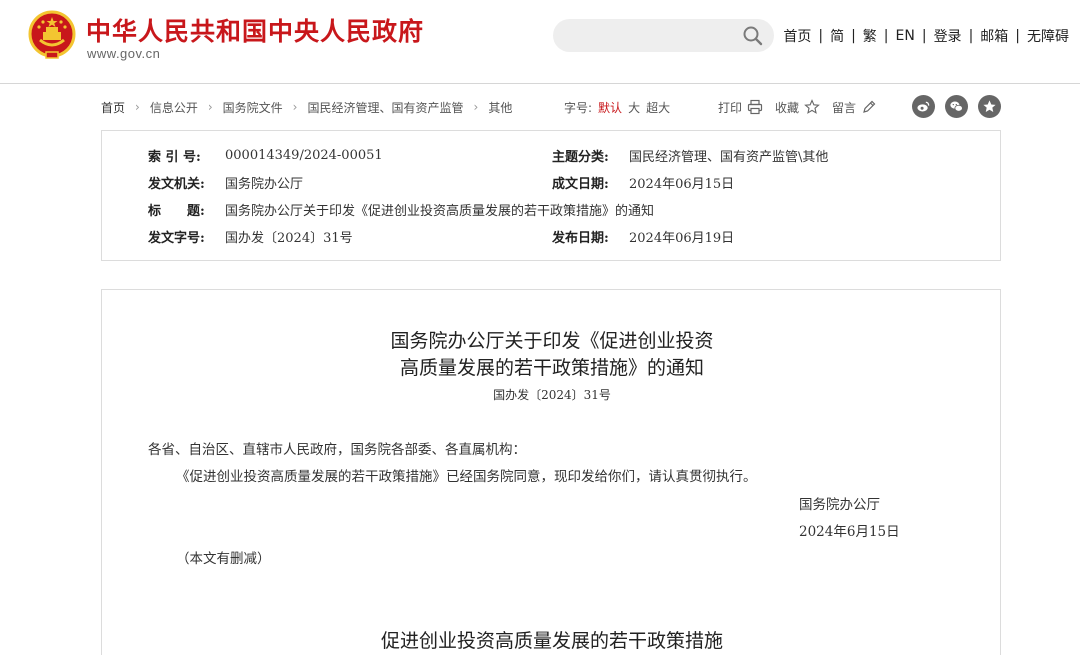 This screenshot has height=655, width=1080. Describe the element at coordinates (839, 505) in the screenshot. I see `article-signer: 国务院办公厅` at that location.